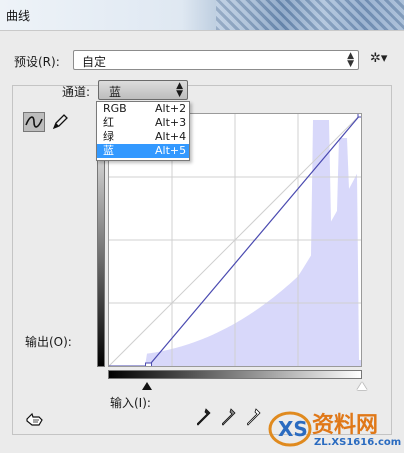 Image resolution: width=404 pixels, height=453 pixels. What do you see at coordinates (35, 420) in the screenshot?
I see `hand-adjust-icon` at bounding box center [35, 420].